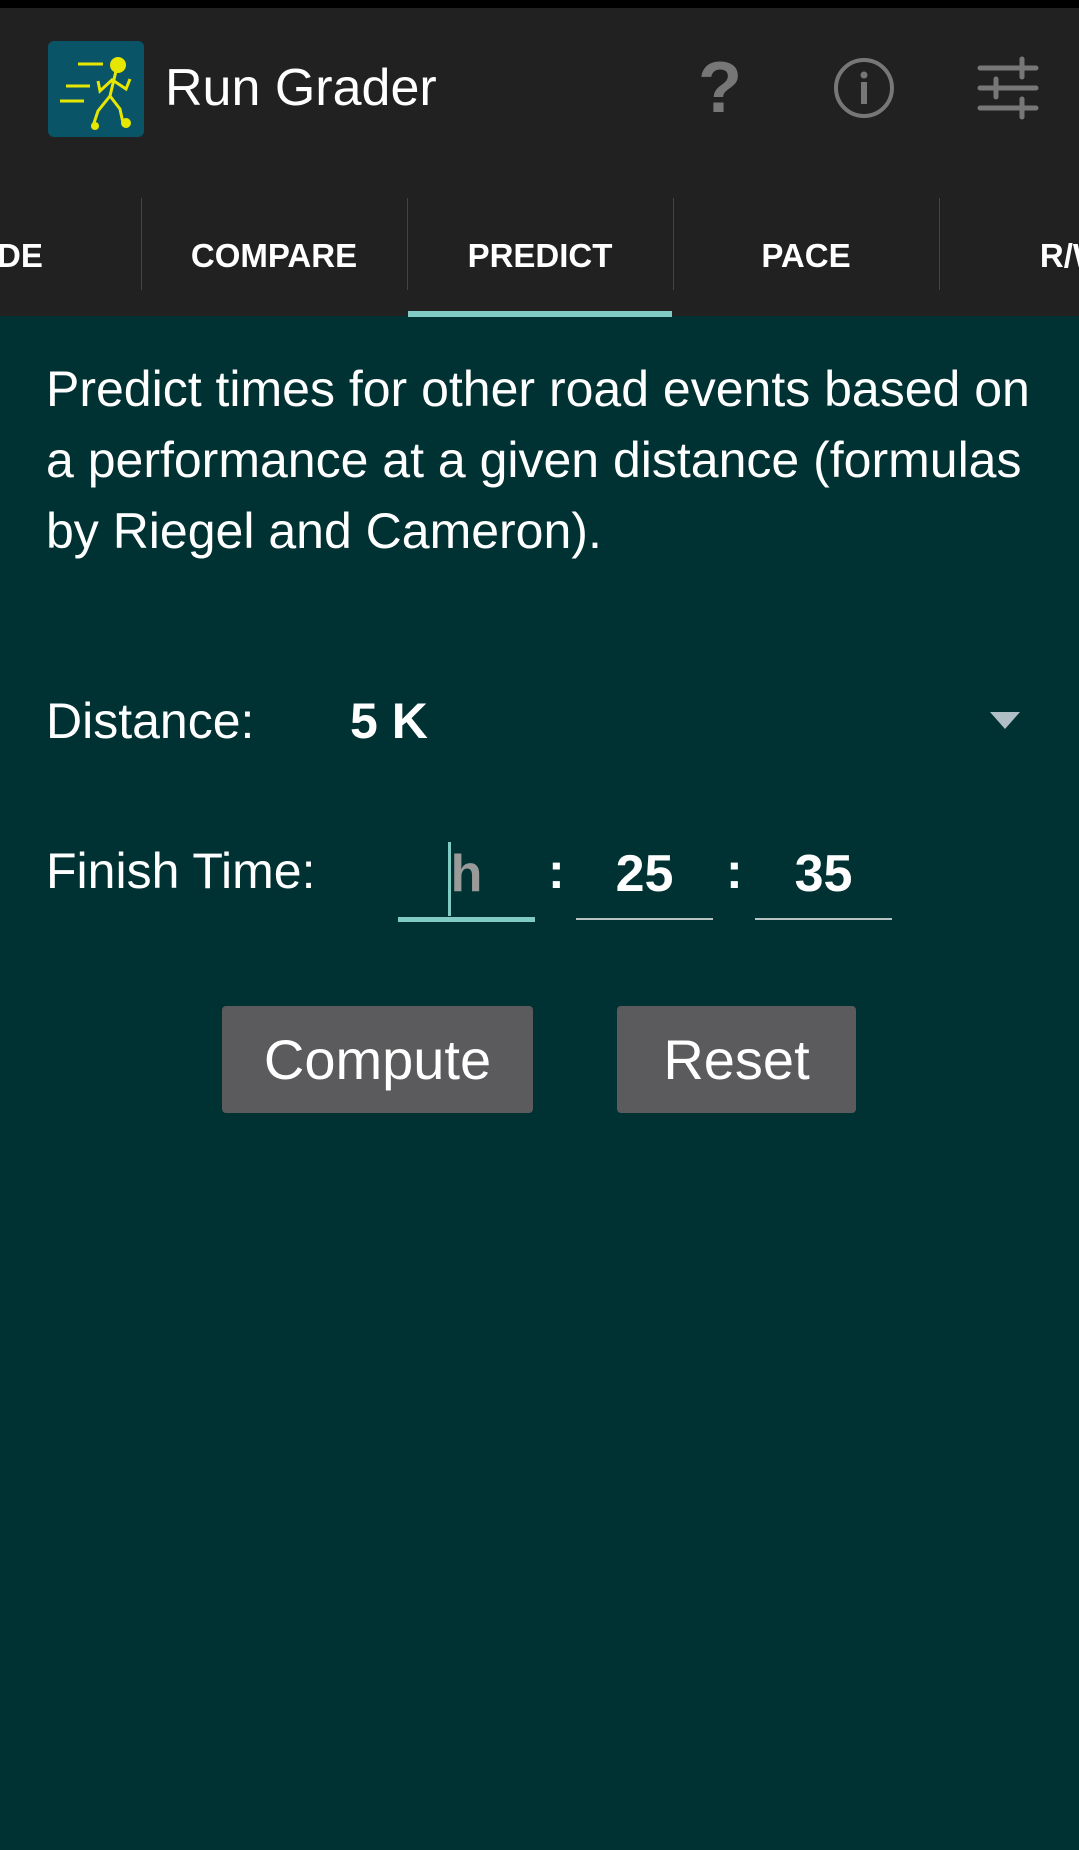  I want to click on text-cursor, so click(449, 879).